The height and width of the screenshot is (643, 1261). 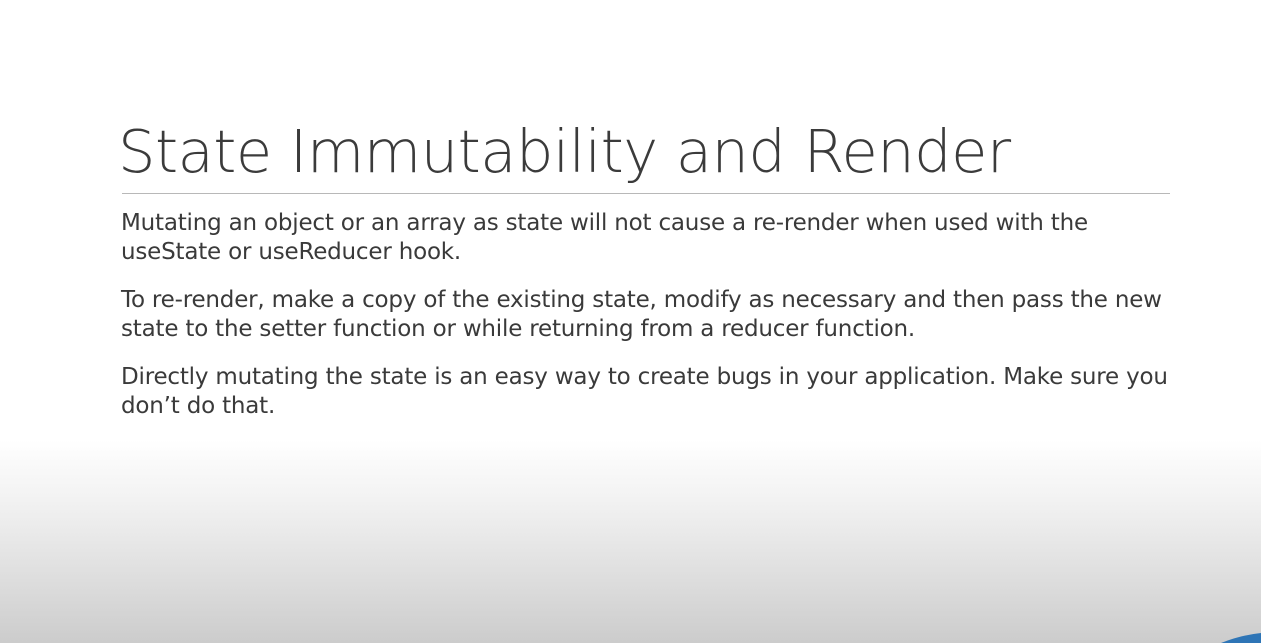 I want to click on title-divider, so click(x=646, y=193).